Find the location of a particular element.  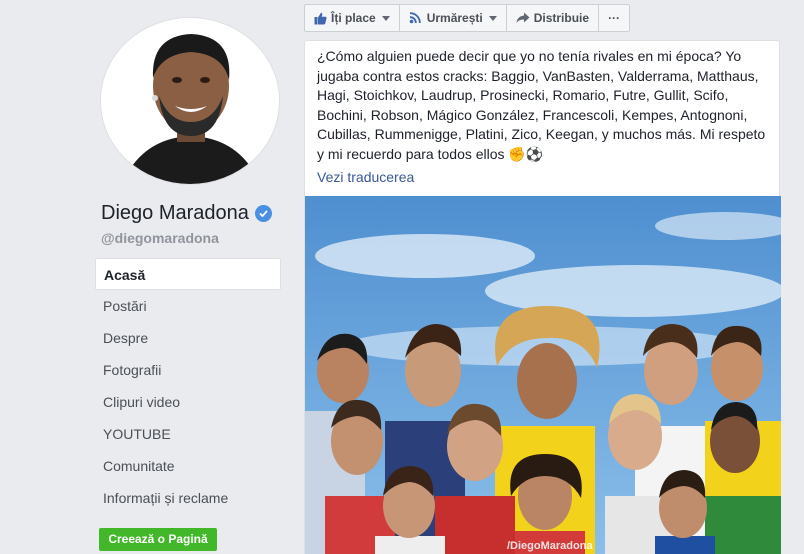

nav-item-photos: Fotografii is located at coordinates (188, 370).